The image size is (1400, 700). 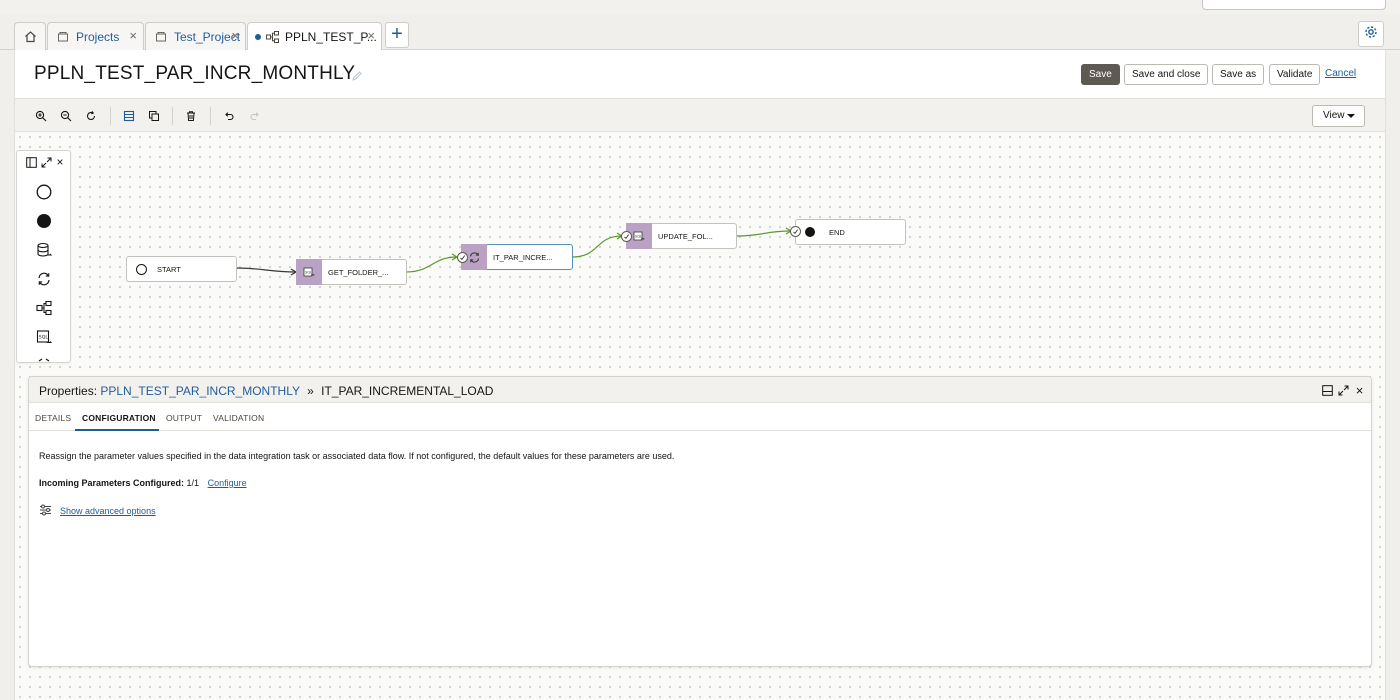 I want to click on tab-validation: VALIDATION, so click(x=238, y=418).